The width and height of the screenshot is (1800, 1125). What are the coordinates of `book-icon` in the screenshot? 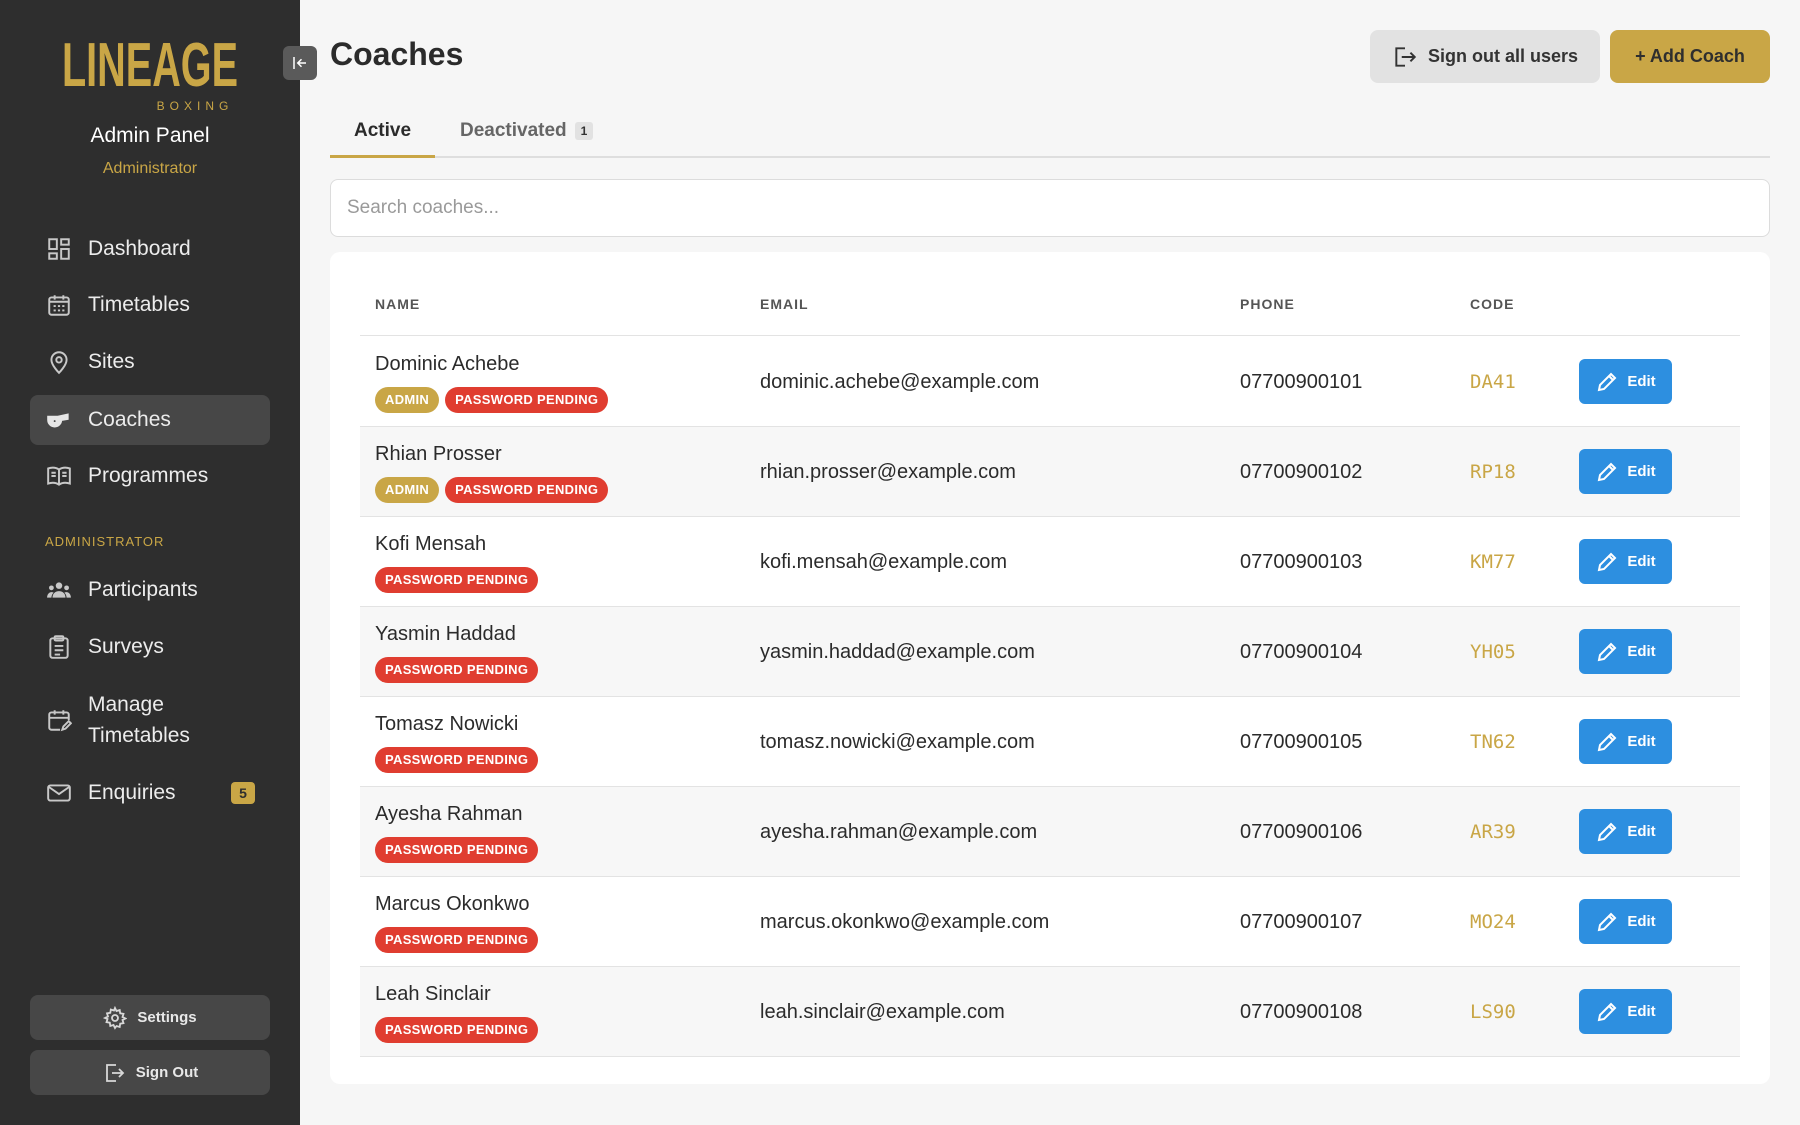 It's located at (59, 476).